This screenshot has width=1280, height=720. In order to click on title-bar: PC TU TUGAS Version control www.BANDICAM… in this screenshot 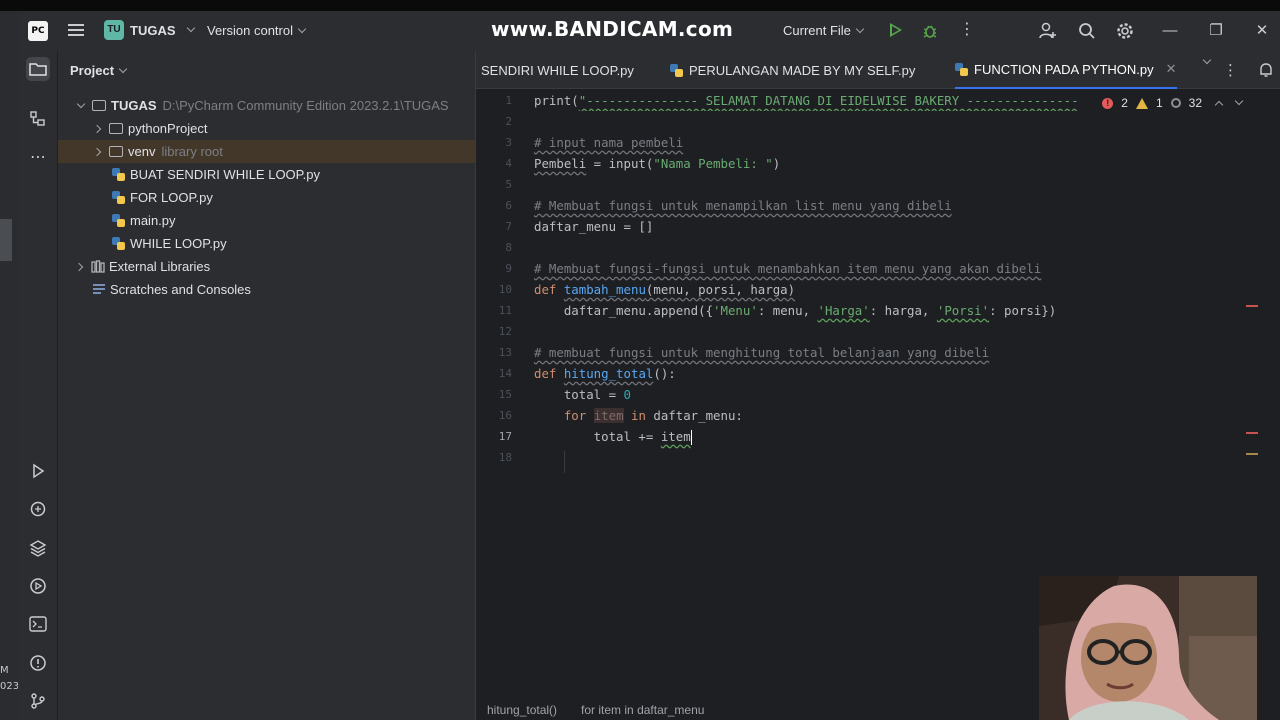, I will do `click(649, 31)`.